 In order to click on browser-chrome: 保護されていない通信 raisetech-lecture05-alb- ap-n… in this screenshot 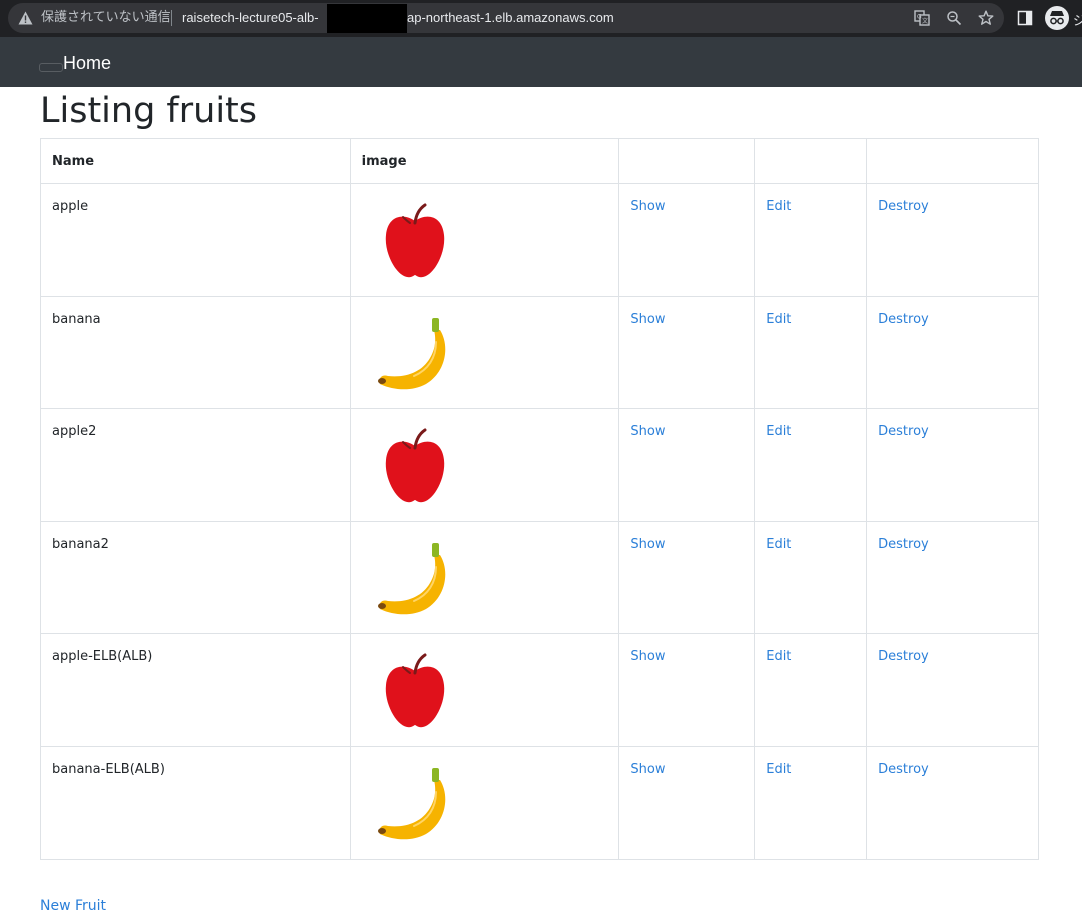, I will do `click(541, 18)`.